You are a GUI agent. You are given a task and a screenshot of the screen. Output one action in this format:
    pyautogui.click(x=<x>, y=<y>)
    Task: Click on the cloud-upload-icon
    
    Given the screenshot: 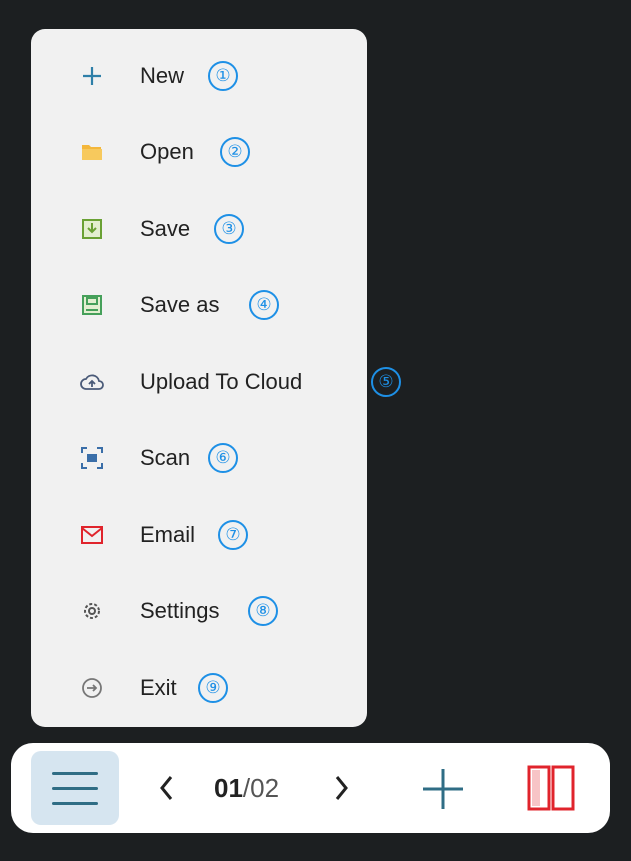 What is the action you would take?
    pyautogui.click(x=92, y=382)
    